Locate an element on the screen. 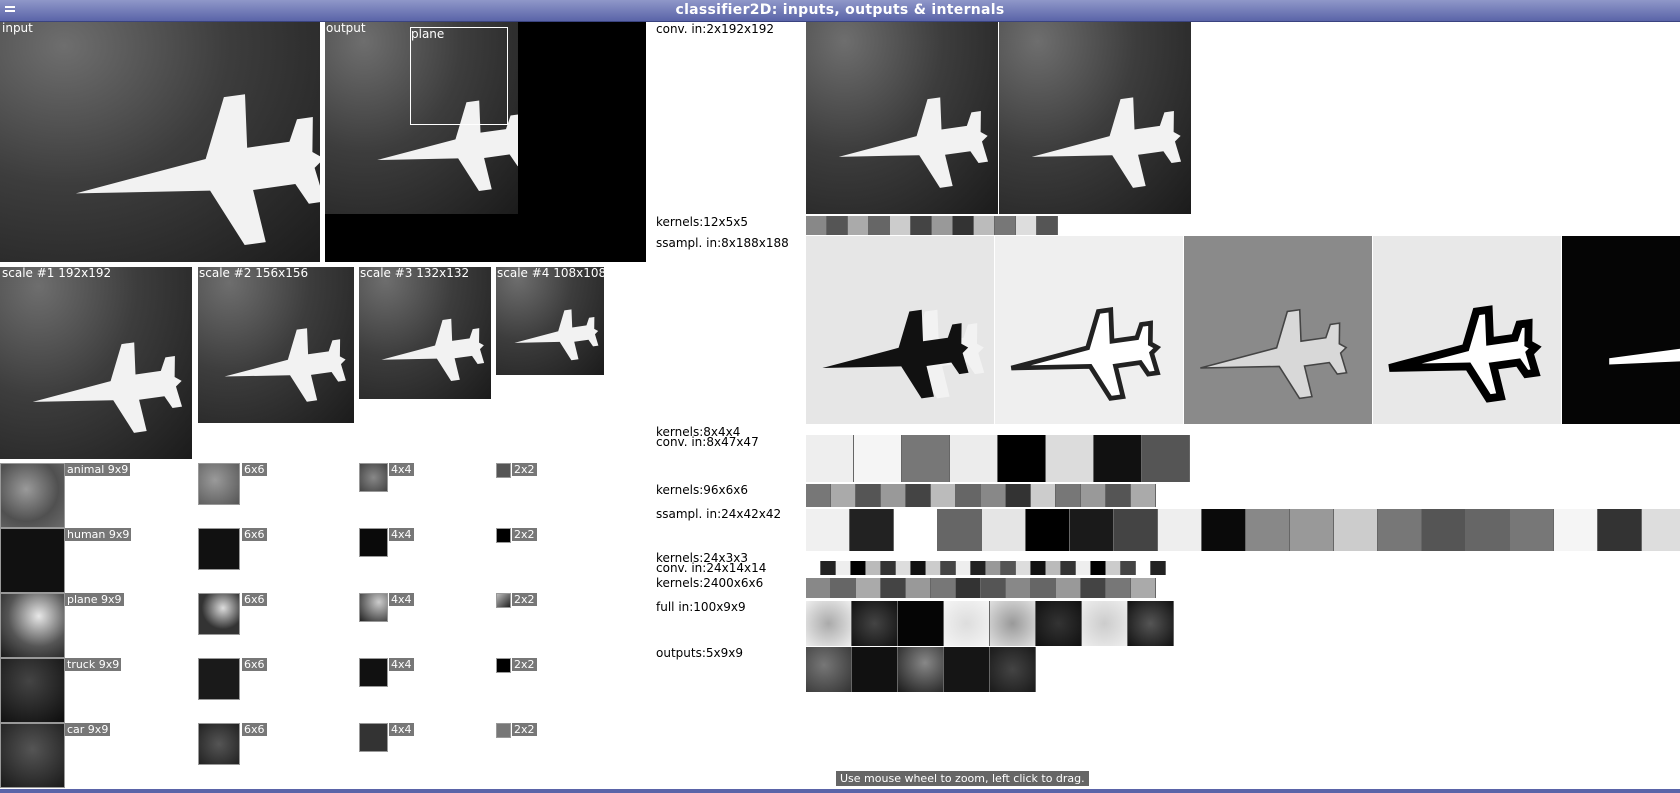 This screenshot has width=1680, height=793. ssampl1-label: ssampl. in:8x188x188 is located at coordinates (722, 243).